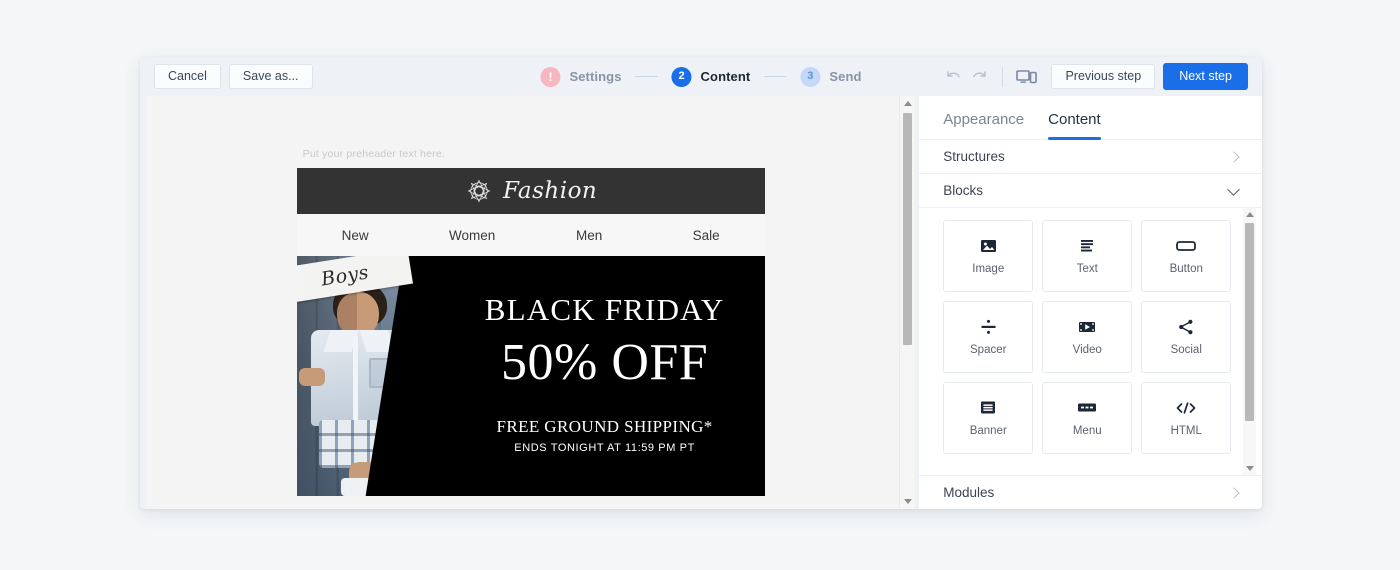 The width and height of the screenshot is (1400, 570). Describe the element at coordinates (604, 309) in the screenshot. I see `hero-title: BLACK FRIDAY` at that location.